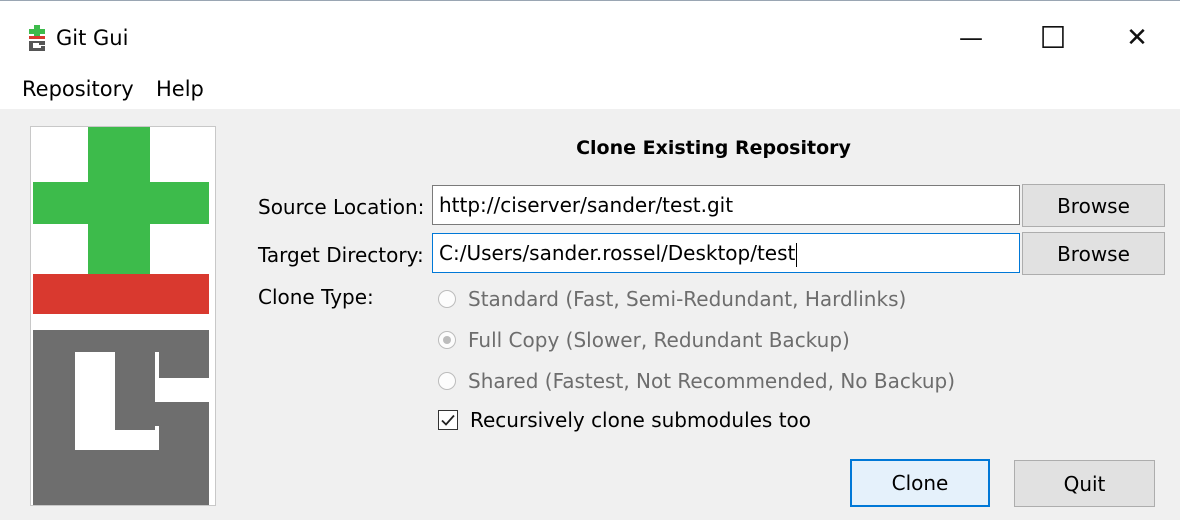  What do you see at coordinates (78, 89) in the screenshot?
I see `menu-repository: Repository` at bounding box center [78, 89].